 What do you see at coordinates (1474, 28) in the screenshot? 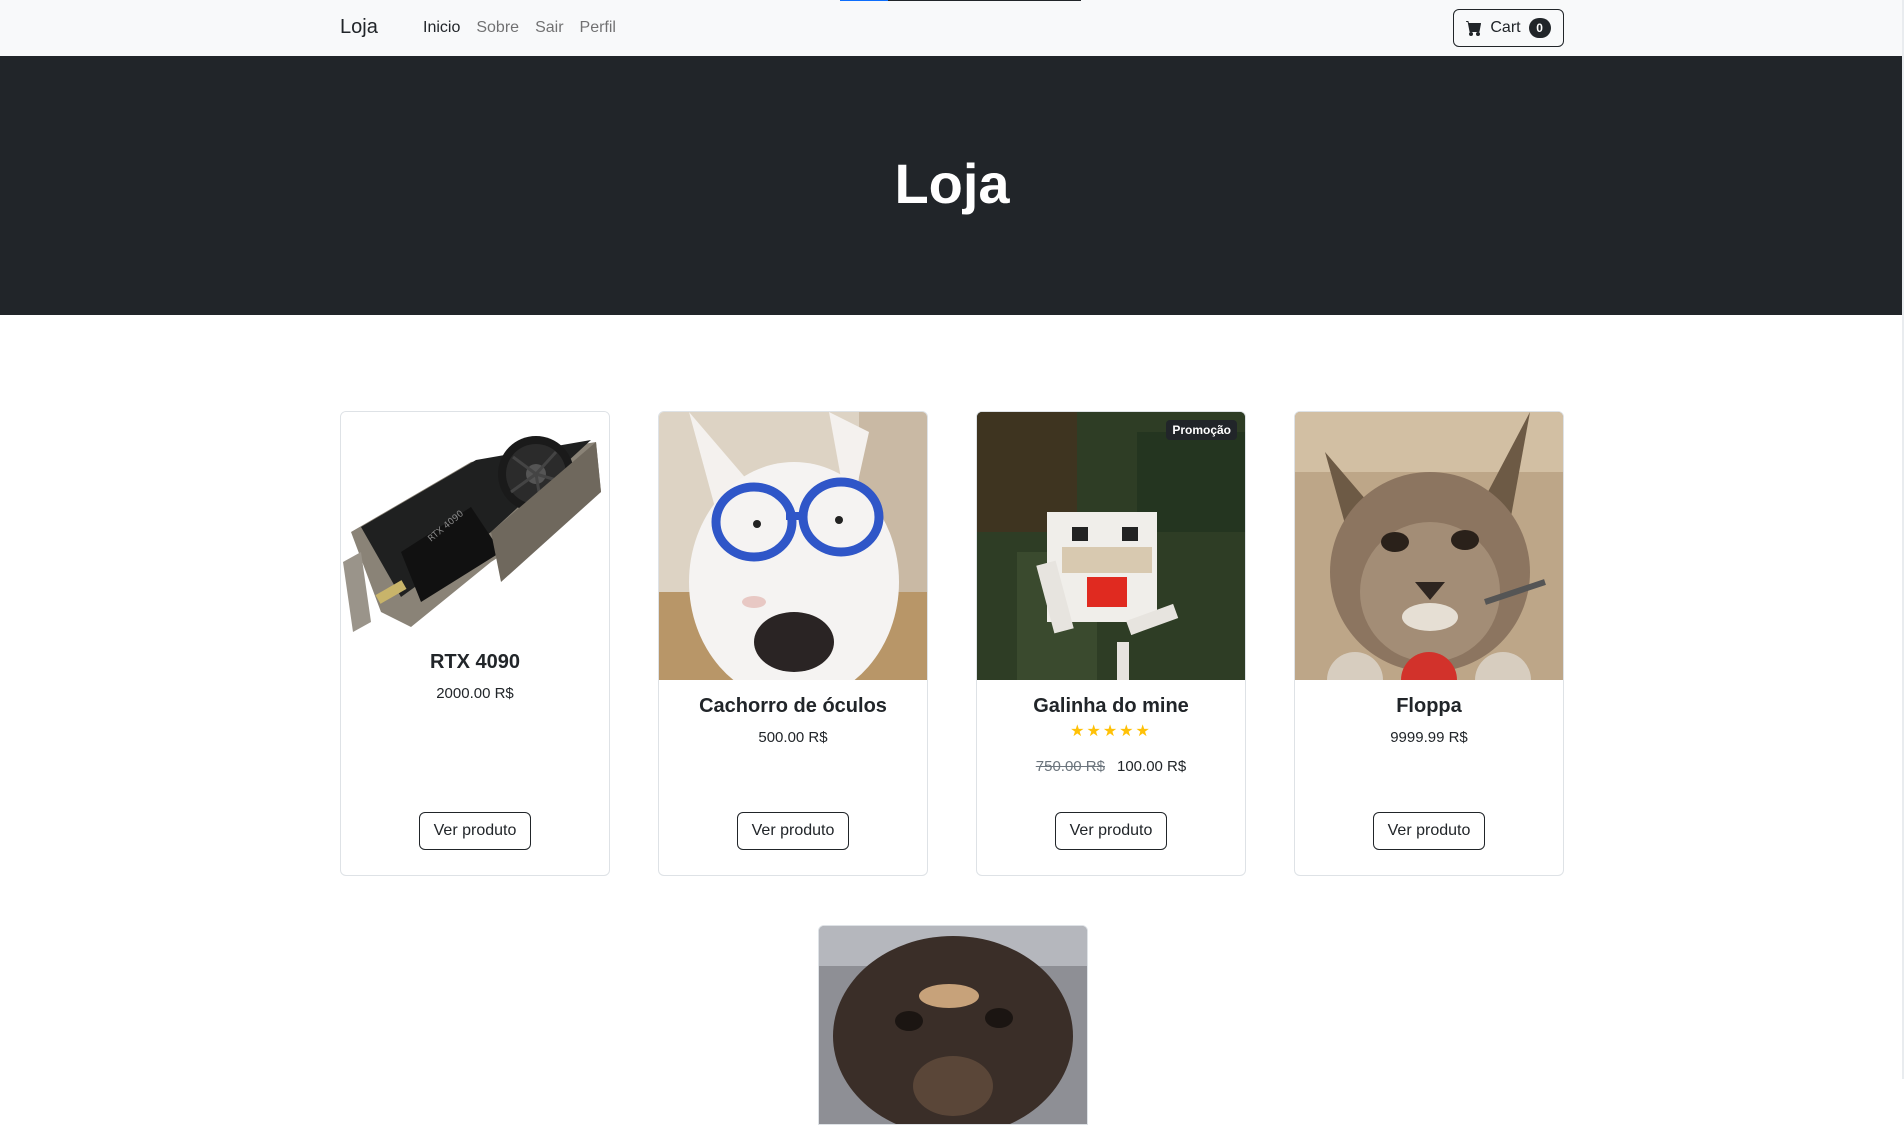
I see `cart-icon` at bounding box center [1474, 28].